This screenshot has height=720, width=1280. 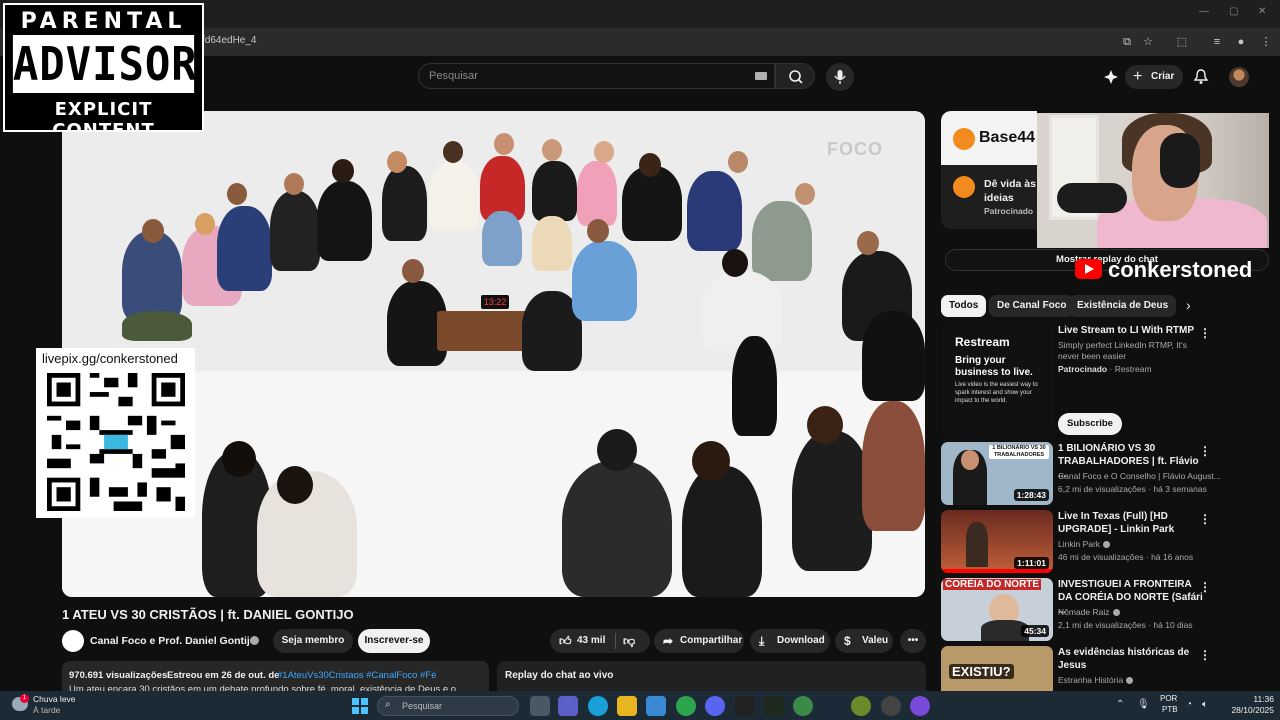 What do you see at coordinates (540, 706) in the screenshot?
I see `task-view-icon` at bounding box center [540, 706].